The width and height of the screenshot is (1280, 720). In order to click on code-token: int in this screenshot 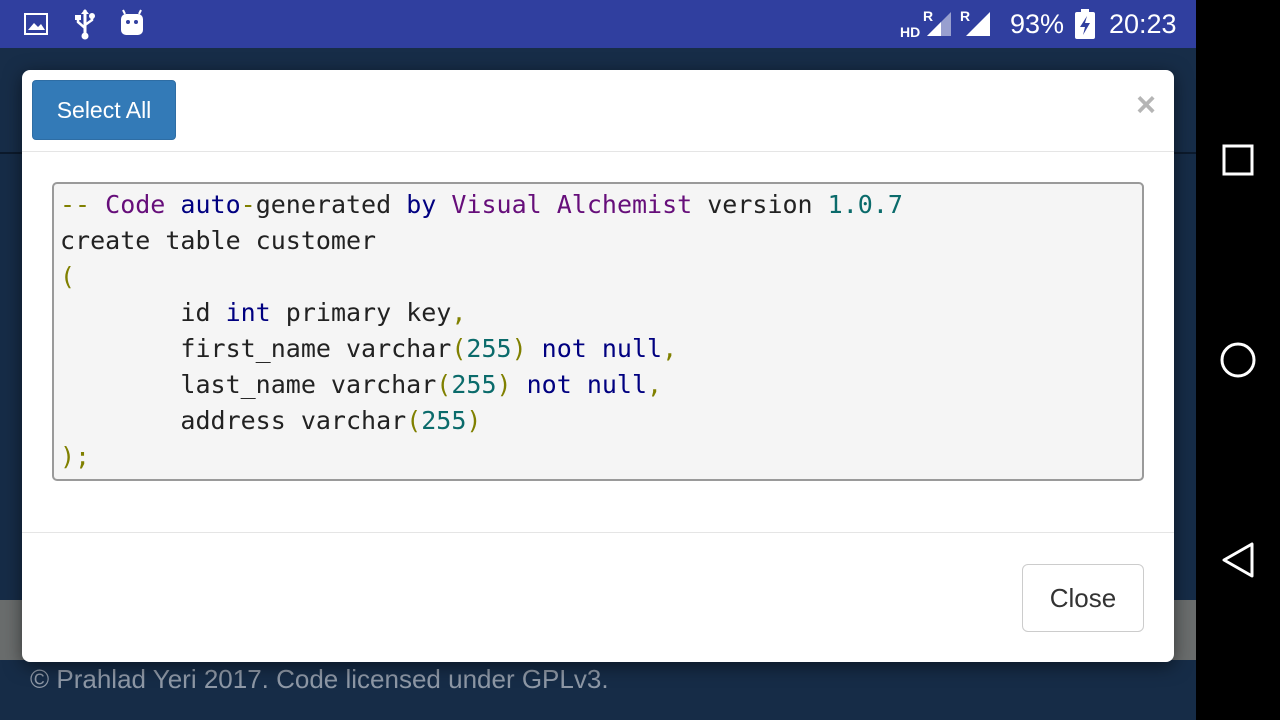, I will do `click(255, 312)`.